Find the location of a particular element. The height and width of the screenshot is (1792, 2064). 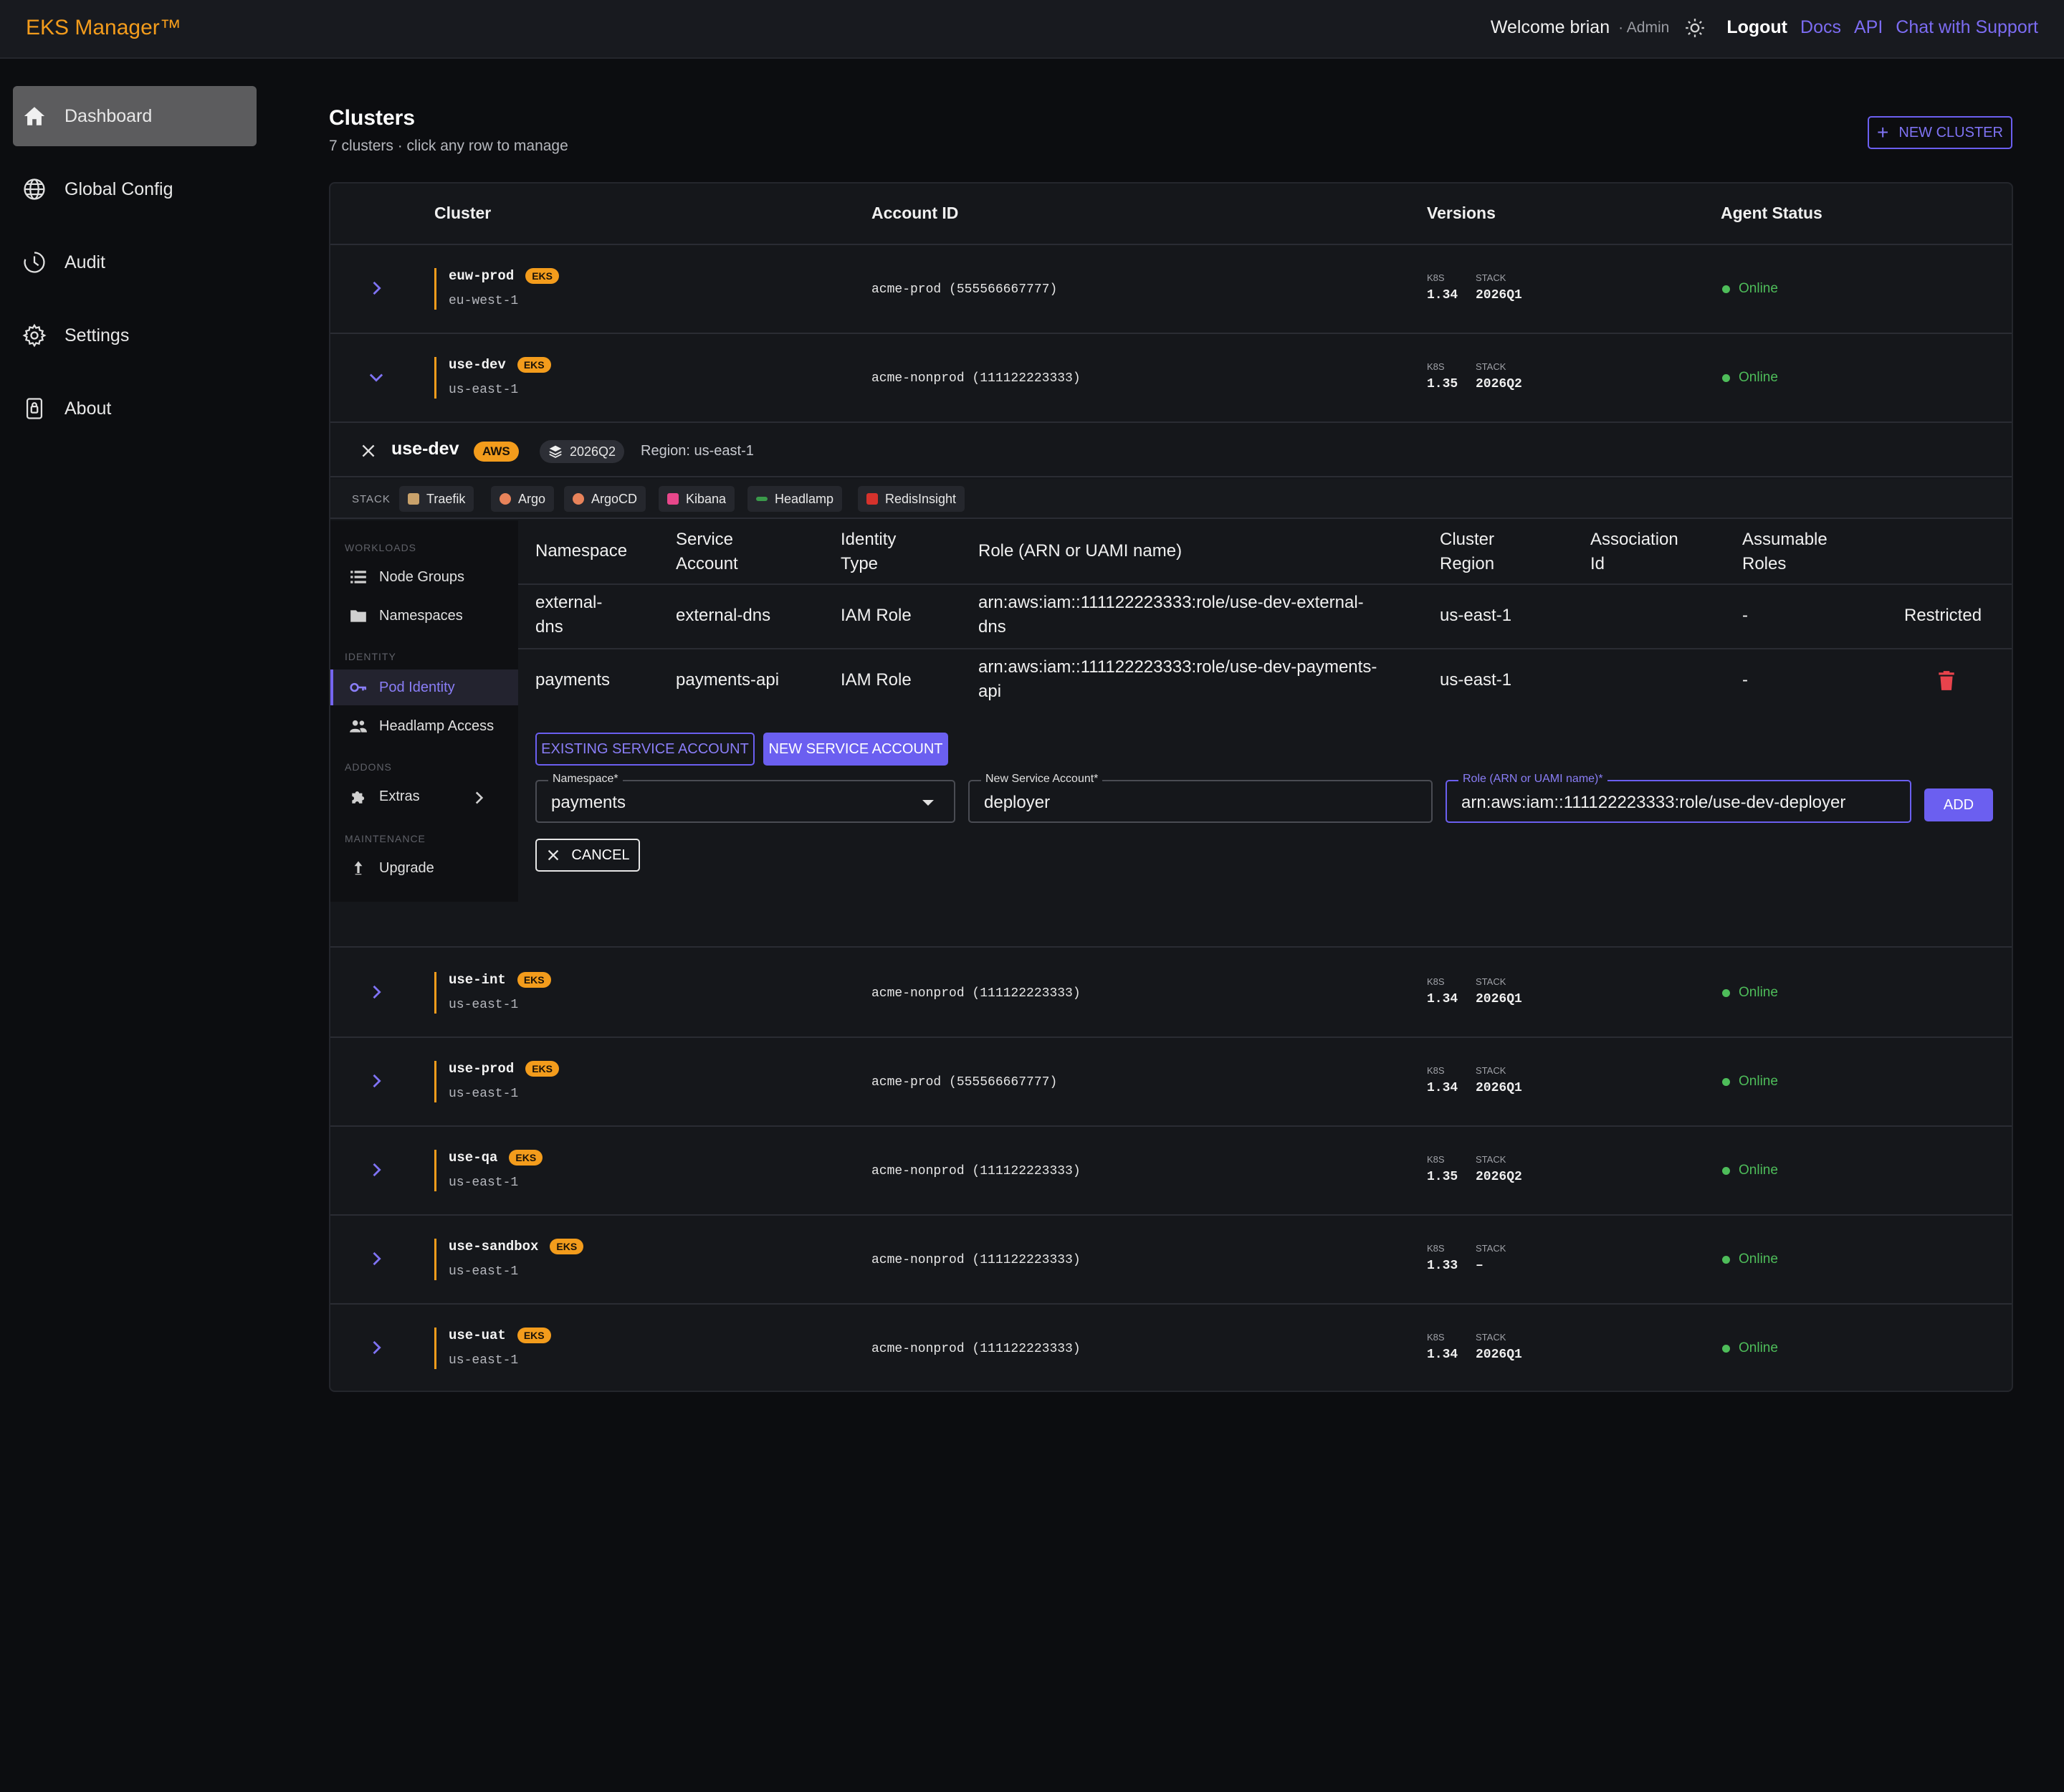

stack-chip-headlamp: Headlamp is located at coordinates (795, 499).